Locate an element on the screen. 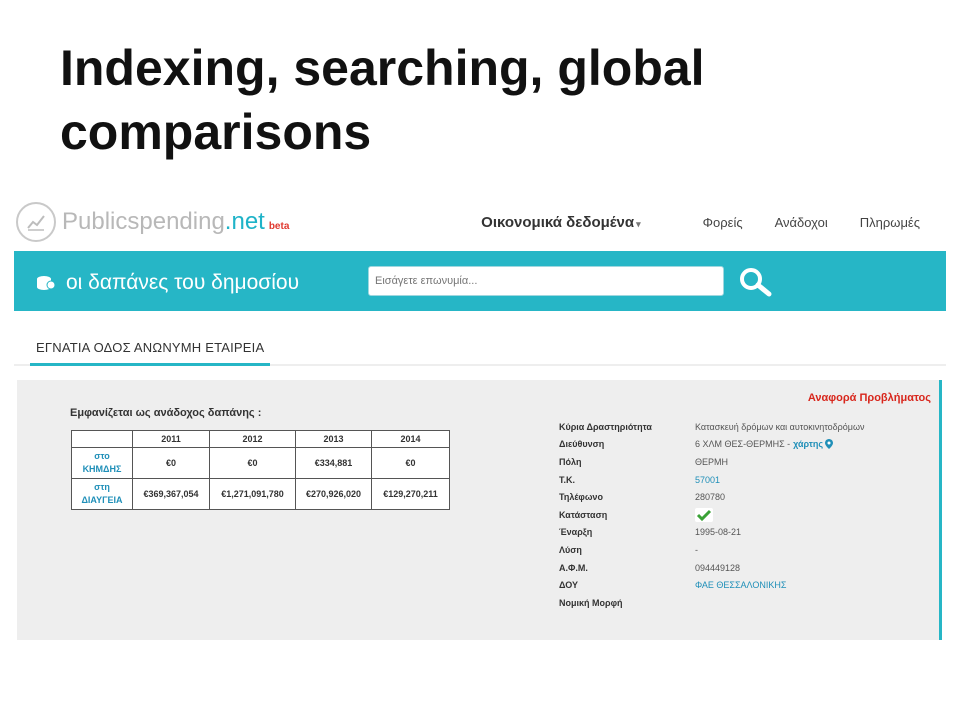 This screenshot has height=720, width=960. checkmark-icon is located at coordinates (704, 514).